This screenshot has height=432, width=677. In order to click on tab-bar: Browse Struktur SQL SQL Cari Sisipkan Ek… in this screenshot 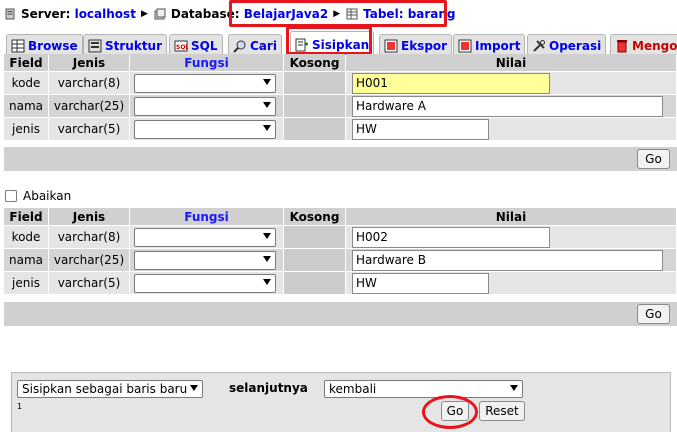, I will do `click(338, 42)`.